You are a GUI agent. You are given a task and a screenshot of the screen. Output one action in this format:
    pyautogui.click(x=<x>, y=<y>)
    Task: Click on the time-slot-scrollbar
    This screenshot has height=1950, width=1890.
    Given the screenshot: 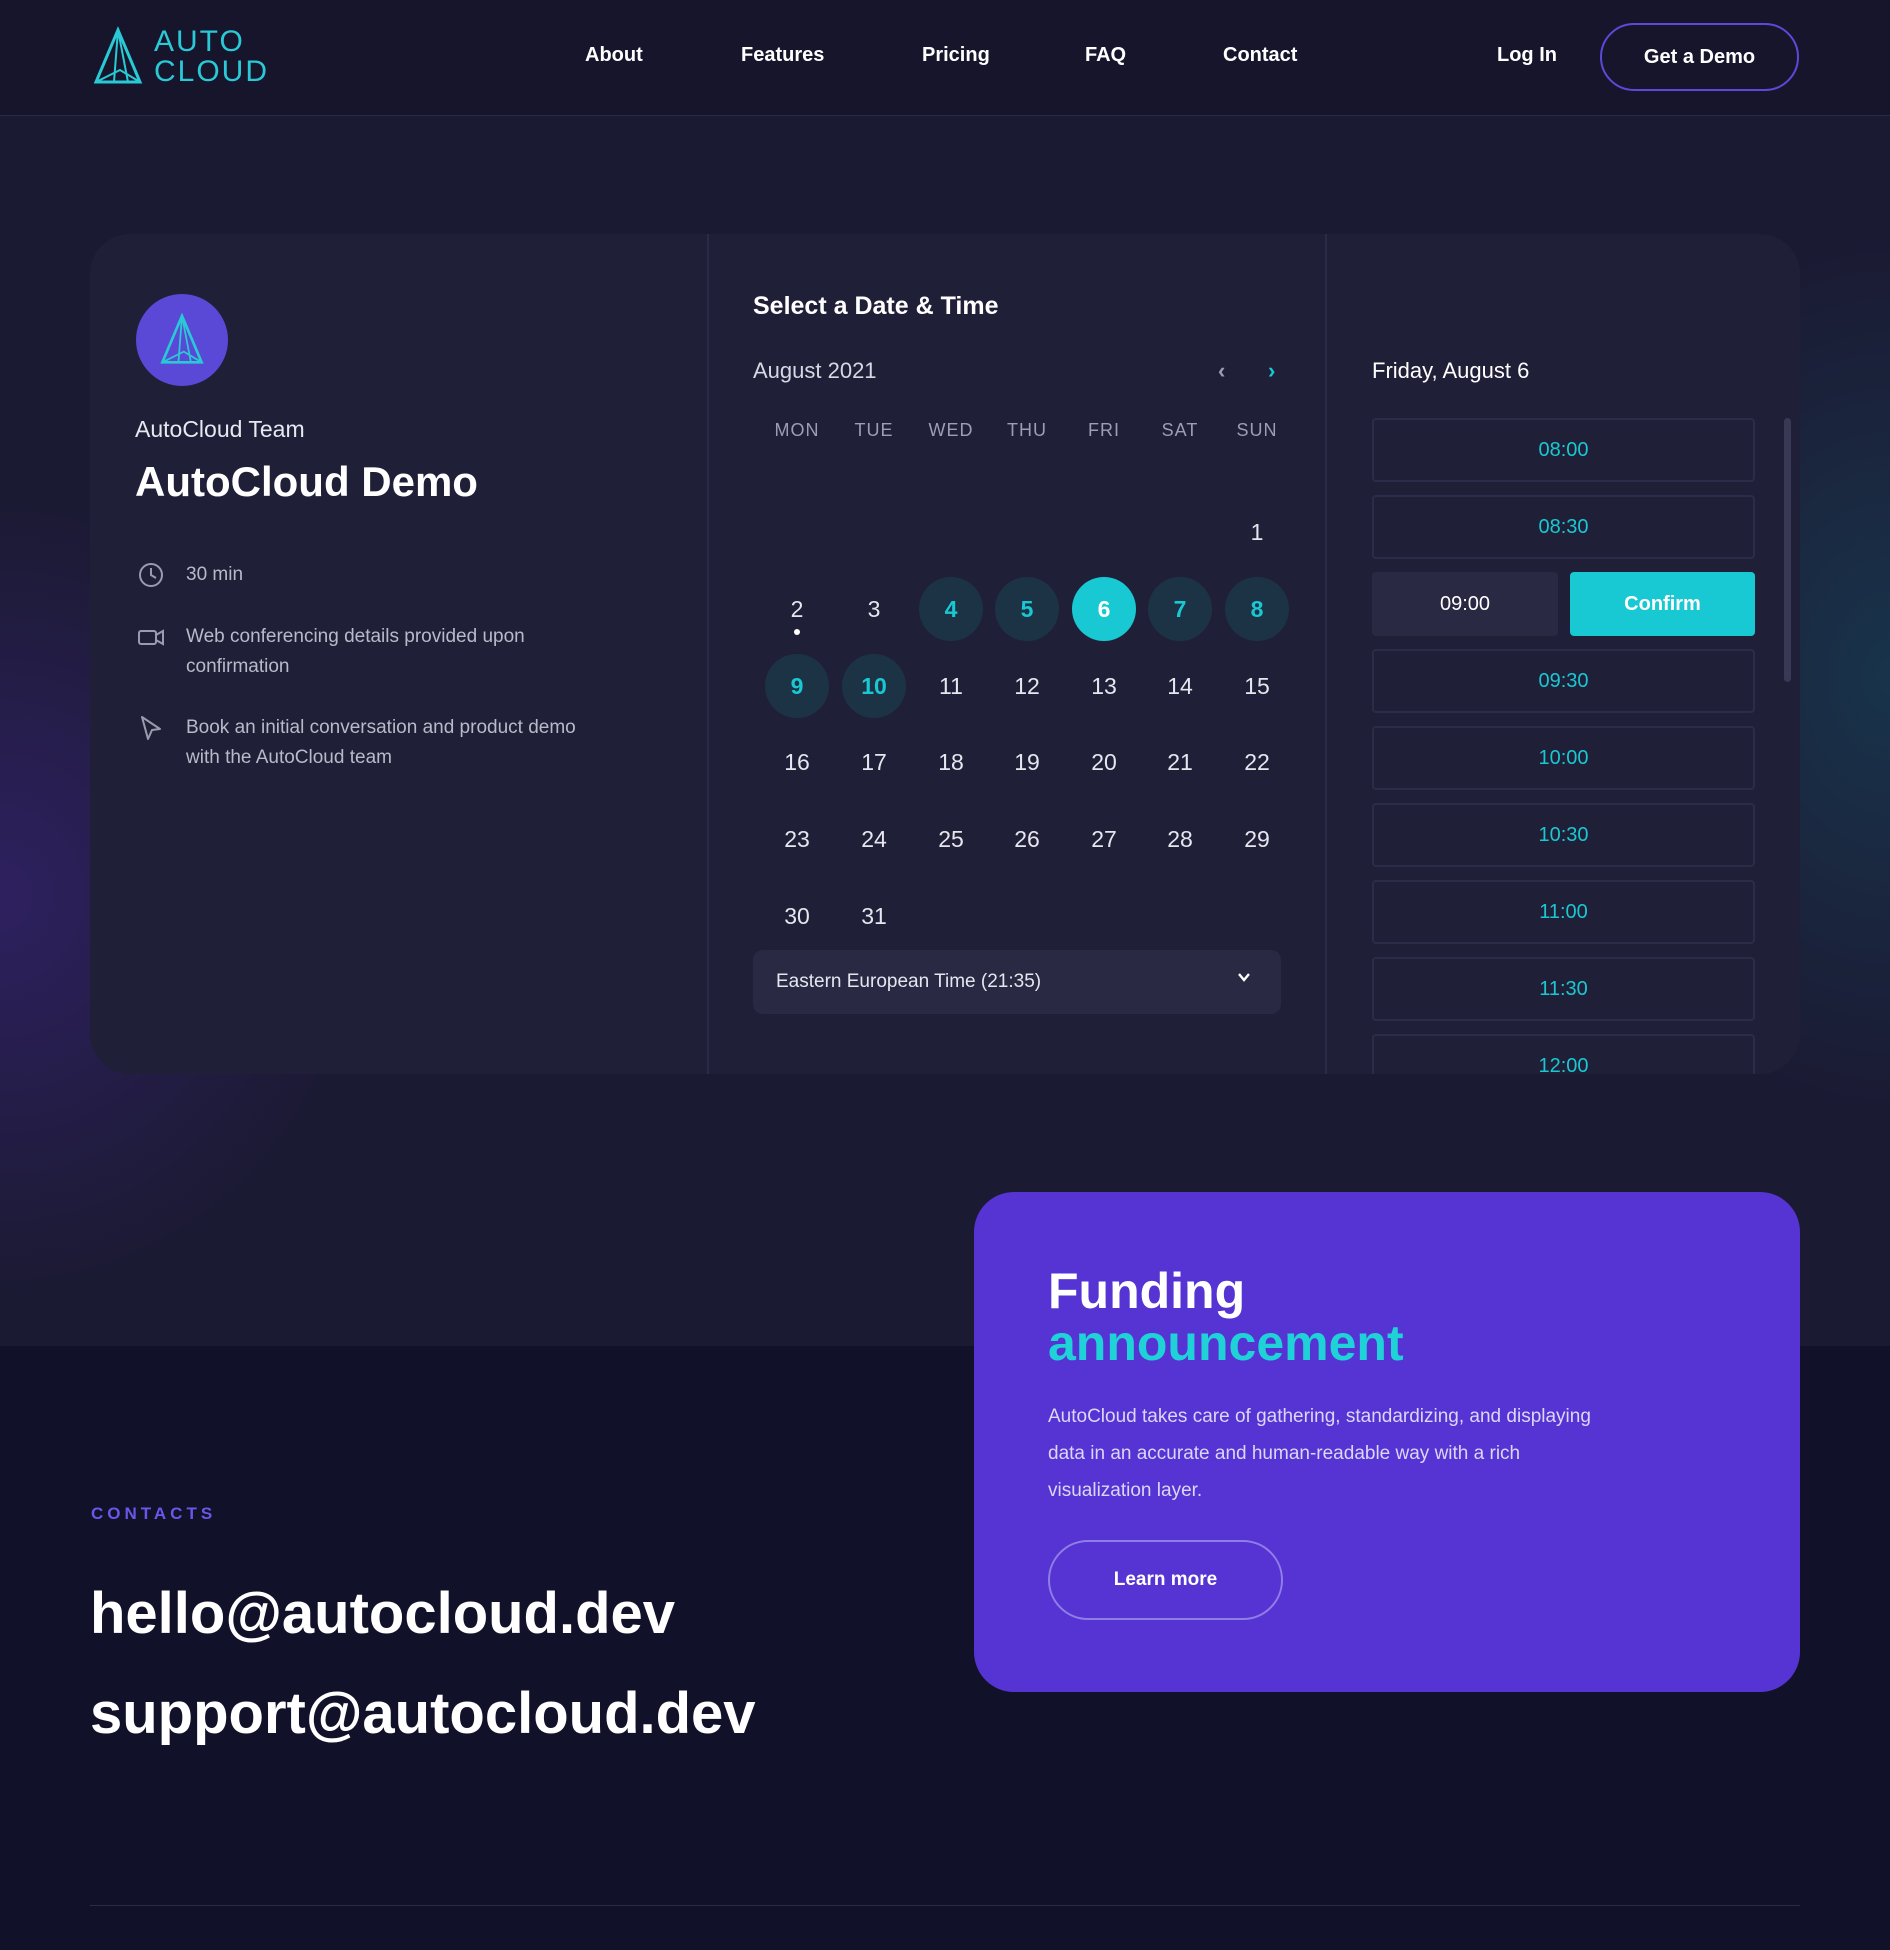 What is the action you would take?
    pyautogui.click(x=1787, y=550)
    